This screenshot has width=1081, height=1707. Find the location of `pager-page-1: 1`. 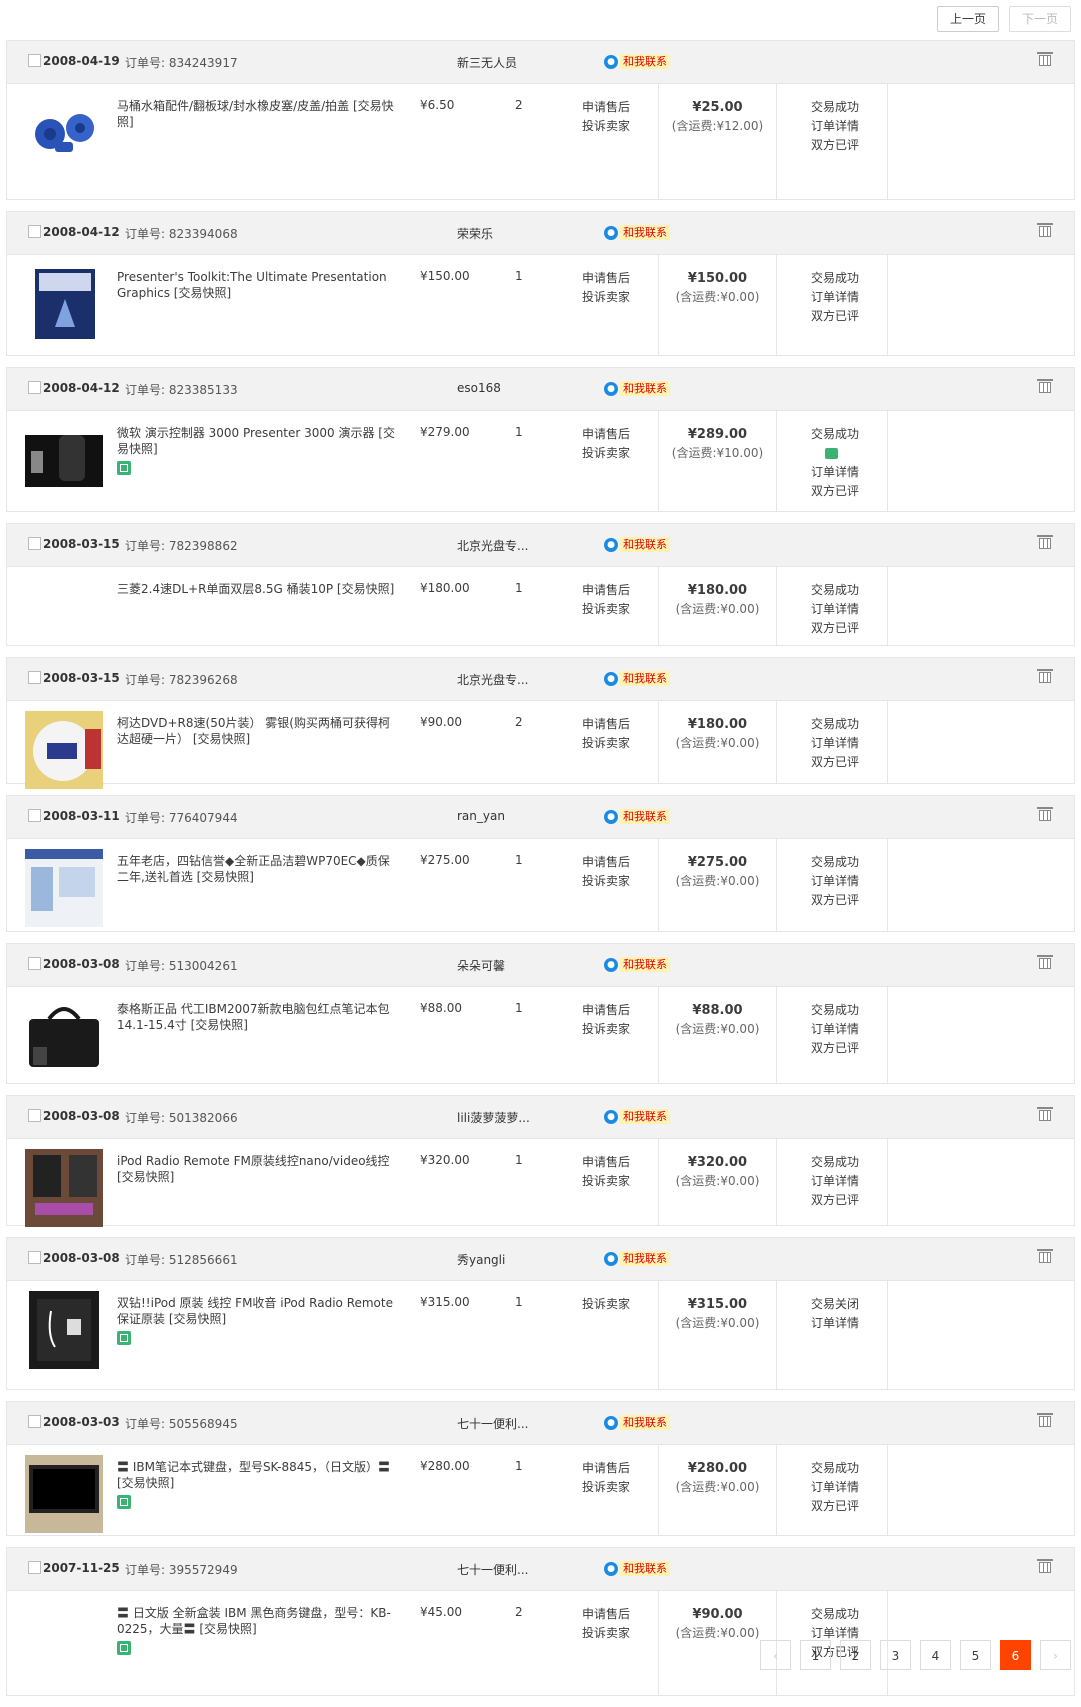

pager-page-1: 1 is located at coordinates (815, 1655).